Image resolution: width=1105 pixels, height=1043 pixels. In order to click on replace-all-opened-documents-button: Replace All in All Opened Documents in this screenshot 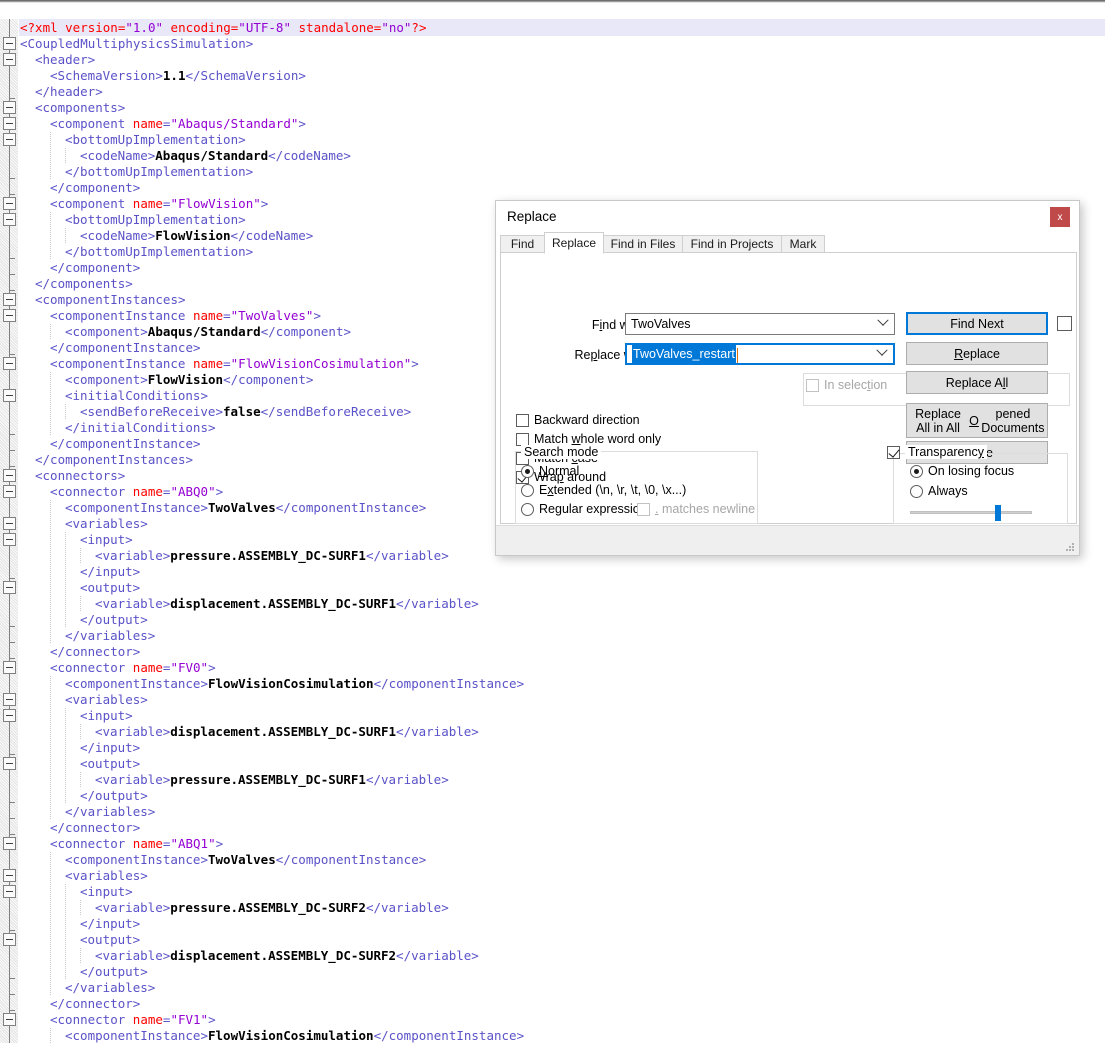, I will do `click(977, 420)`.